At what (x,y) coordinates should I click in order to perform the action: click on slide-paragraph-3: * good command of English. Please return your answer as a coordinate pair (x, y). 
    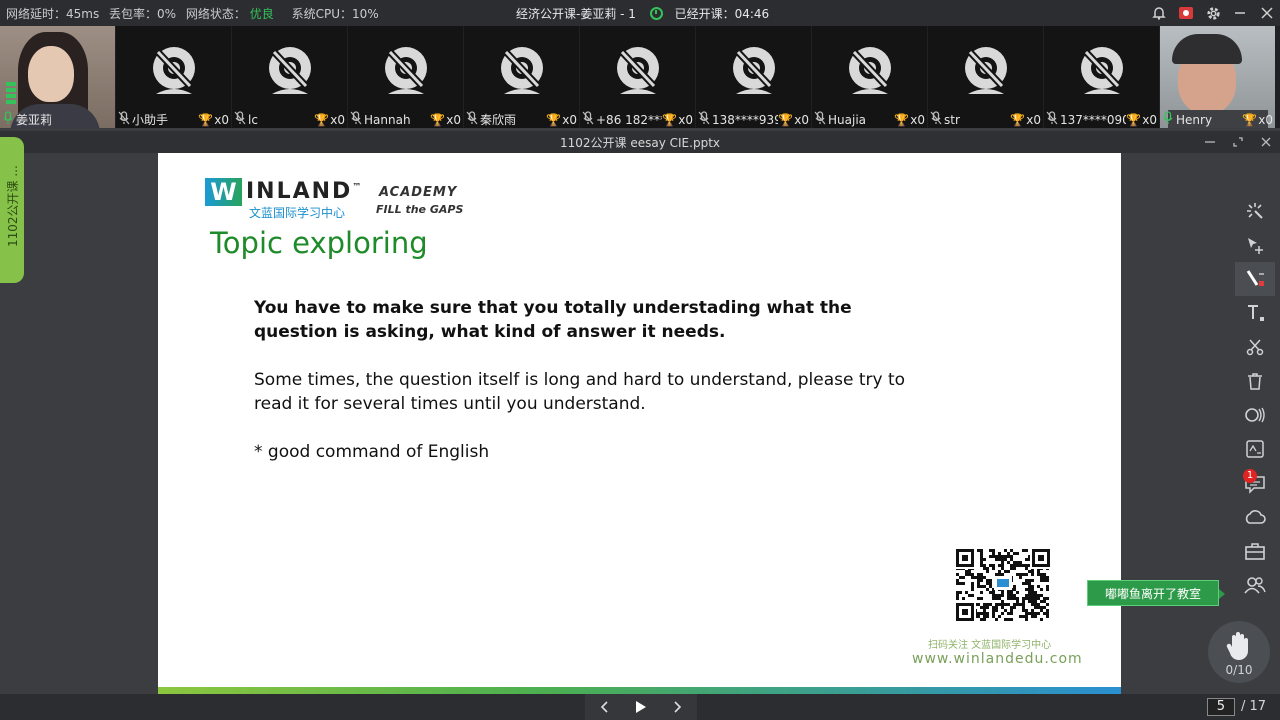
    Looking at the image, I should click on (372, 452).